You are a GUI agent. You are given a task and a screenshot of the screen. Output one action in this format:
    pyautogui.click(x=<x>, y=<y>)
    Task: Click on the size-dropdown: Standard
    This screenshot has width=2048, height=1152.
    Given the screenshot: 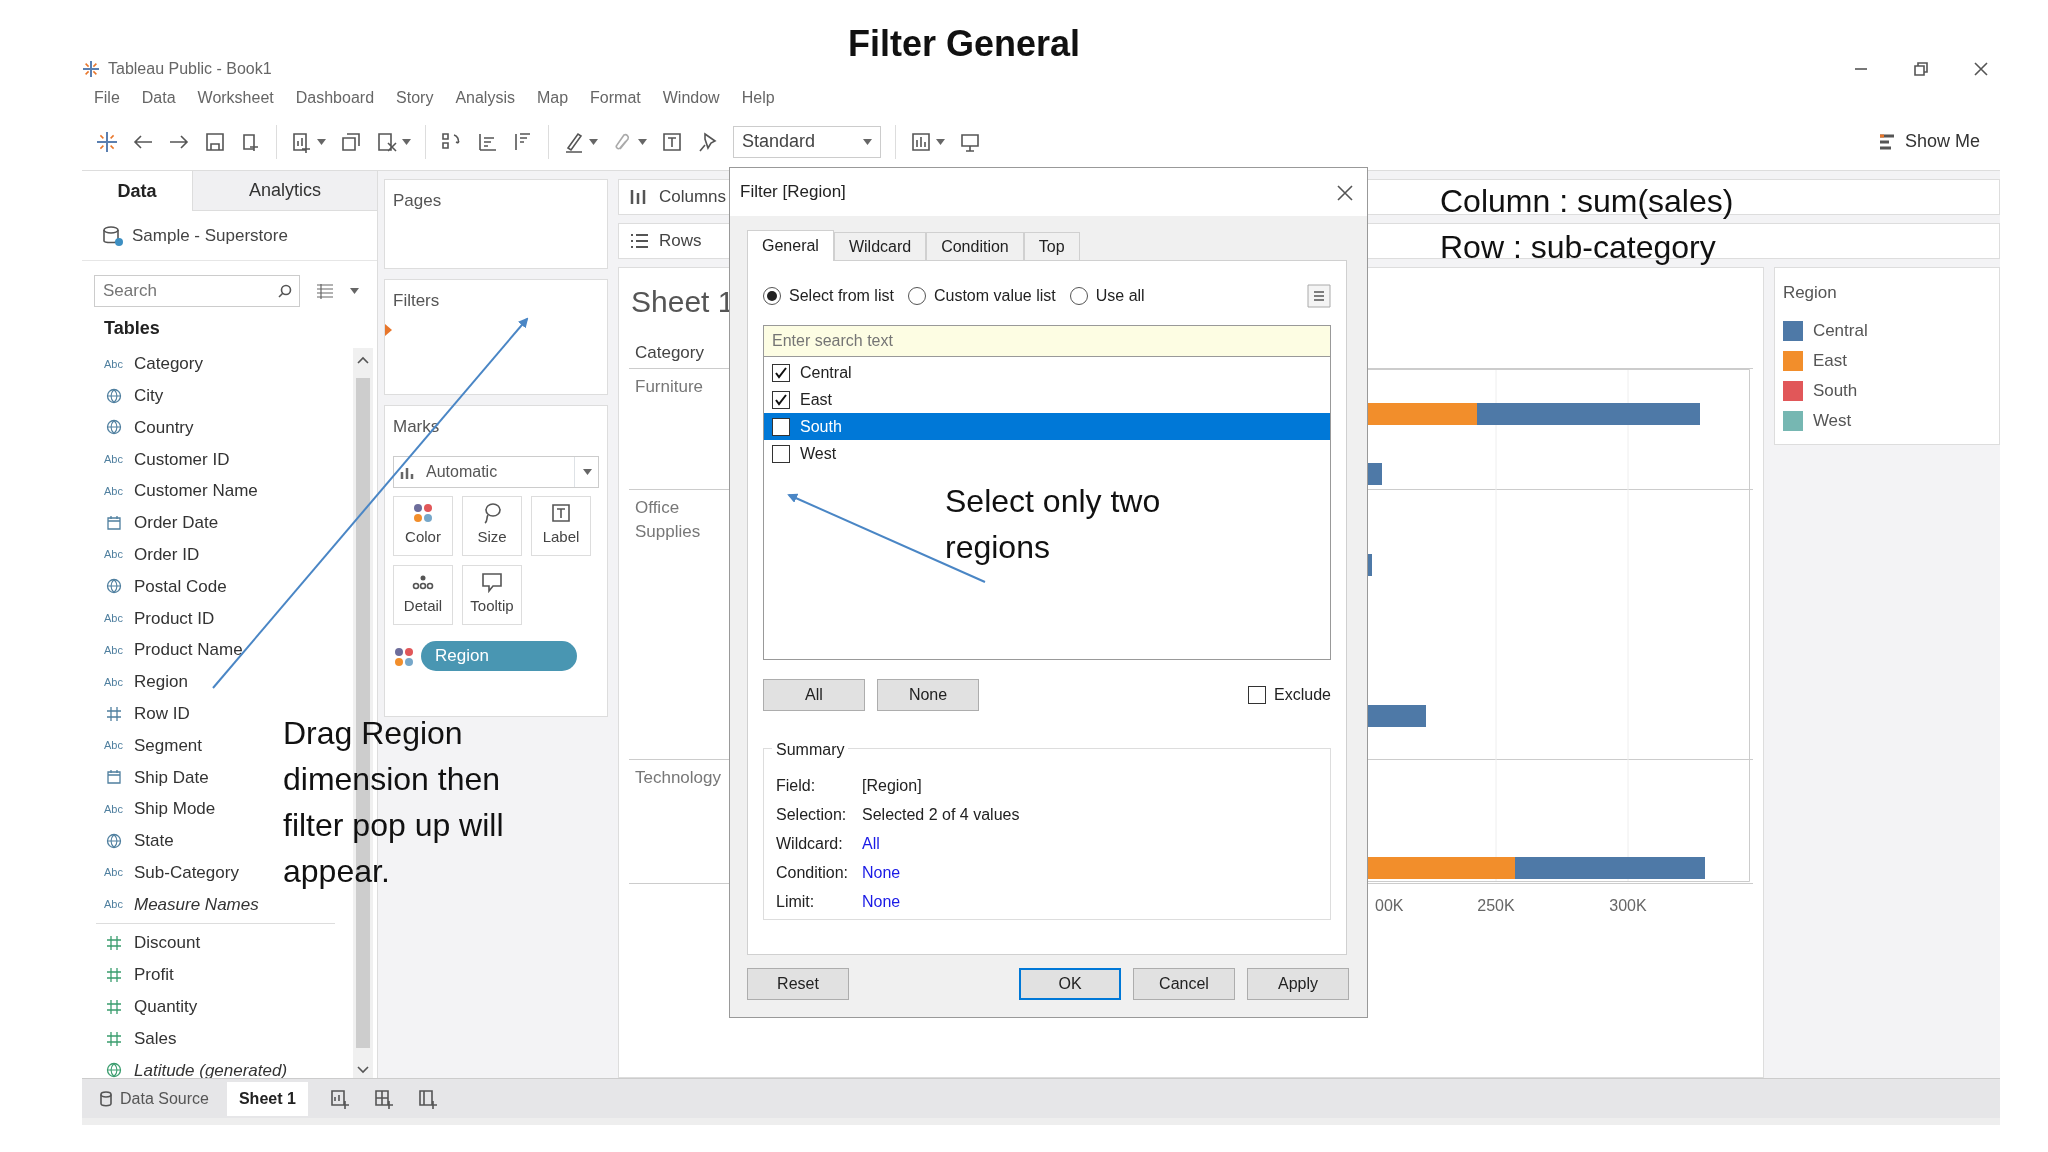 What is the action you would take?
    pyautogui.click(x=807, y=141)
    